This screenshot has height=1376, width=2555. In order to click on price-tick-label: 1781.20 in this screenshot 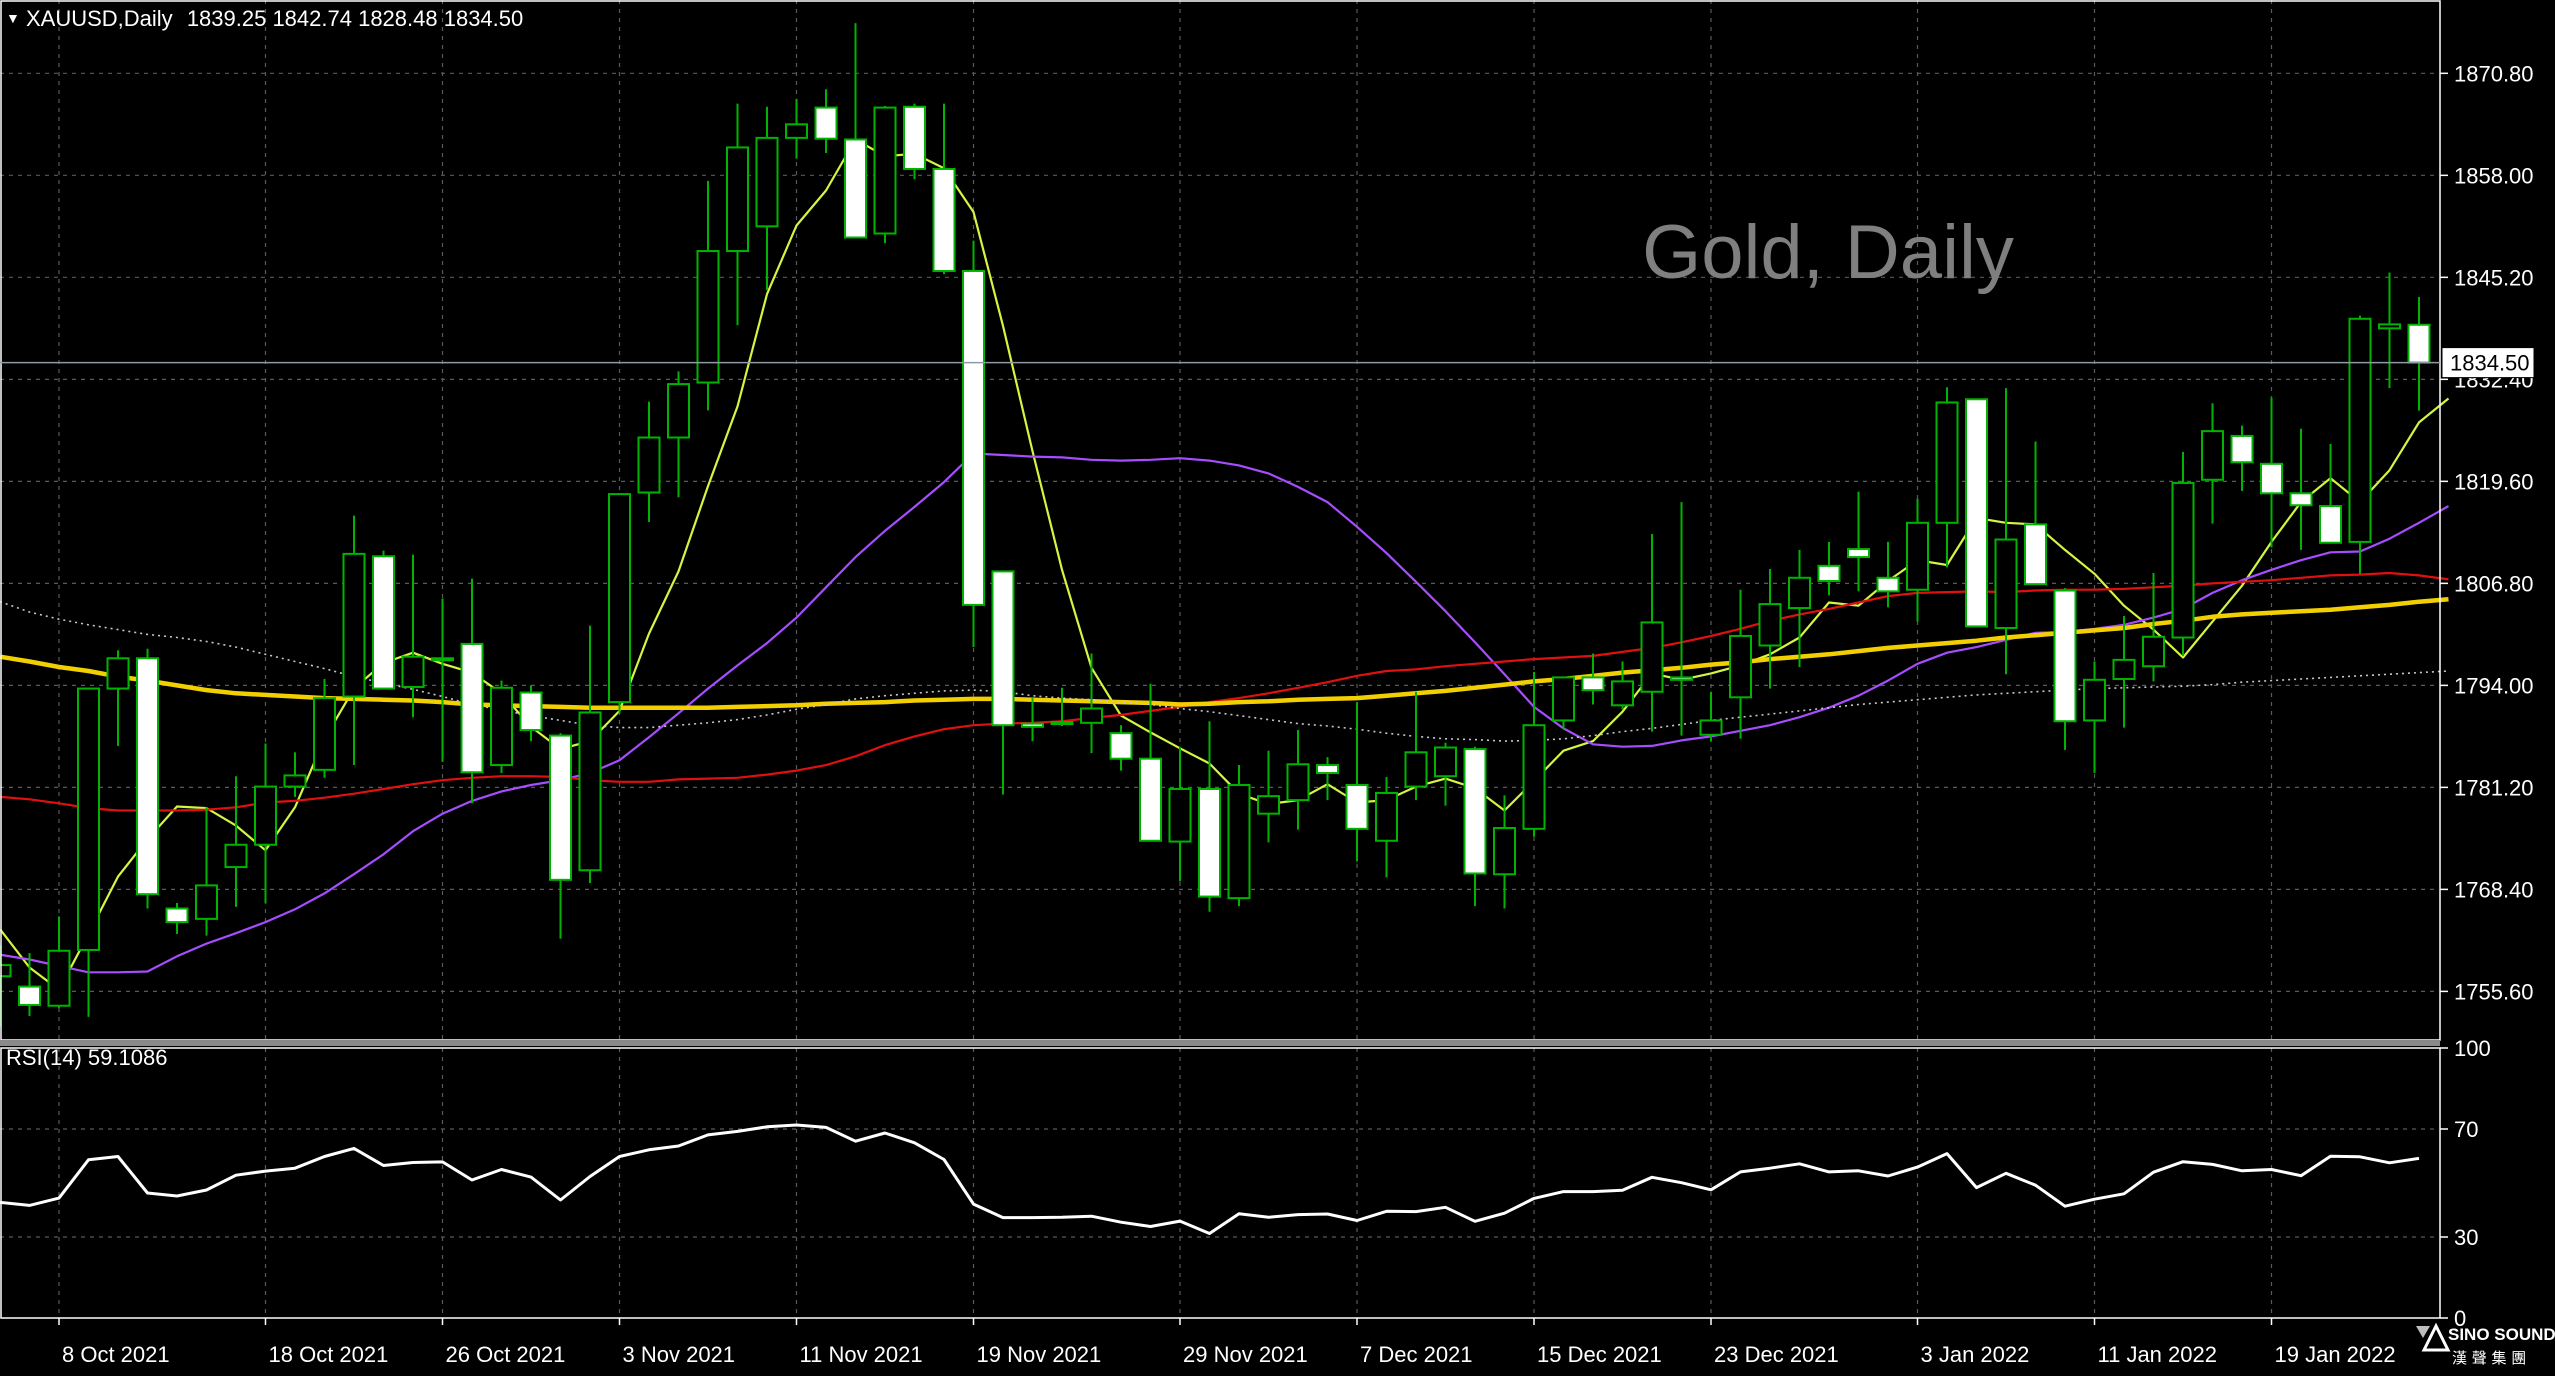, I will do `click(2494, 787)`.